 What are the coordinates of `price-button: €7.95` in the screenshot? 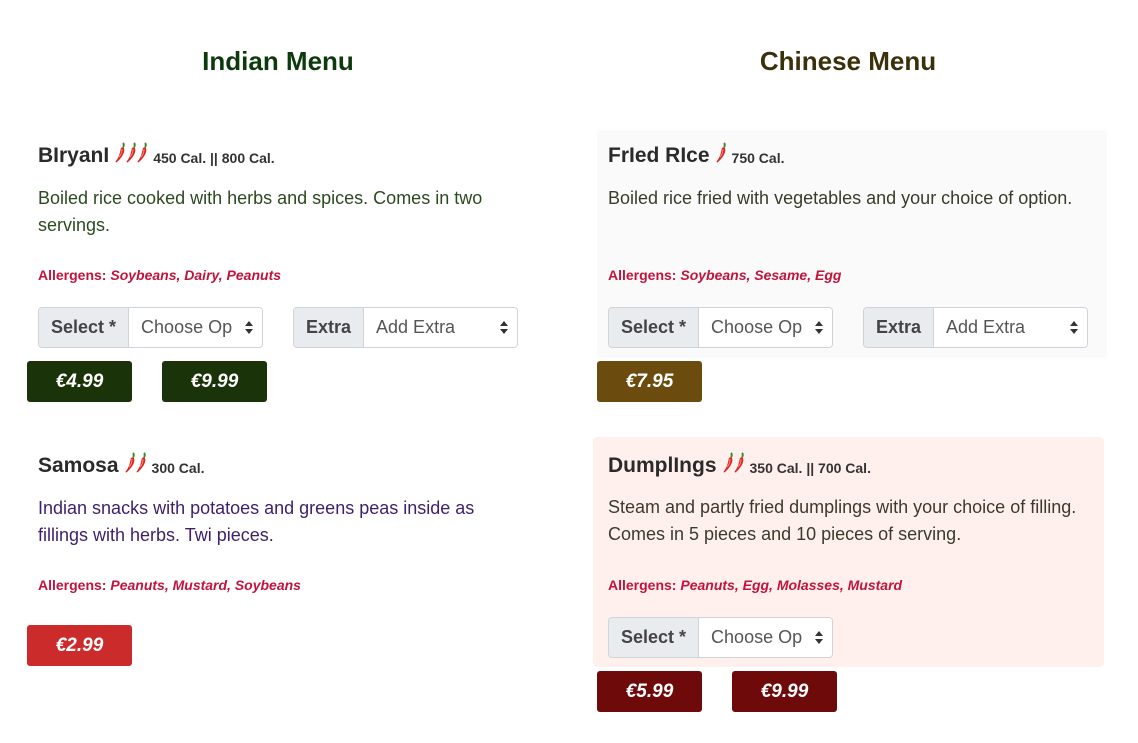 It's located at (649, 381).